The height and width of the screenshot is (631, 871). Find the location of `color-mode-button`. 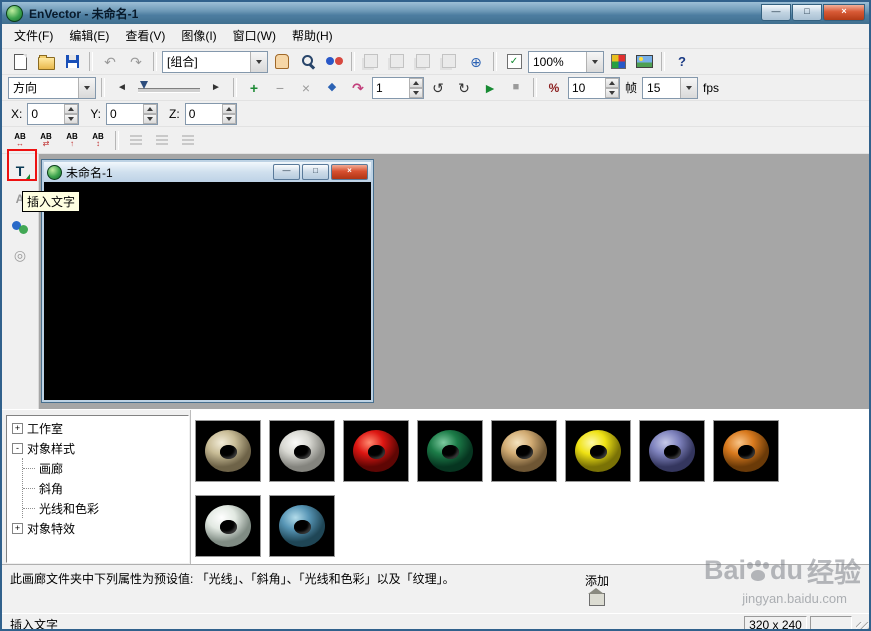

color-mode-button is located at coordinates (334, 61).